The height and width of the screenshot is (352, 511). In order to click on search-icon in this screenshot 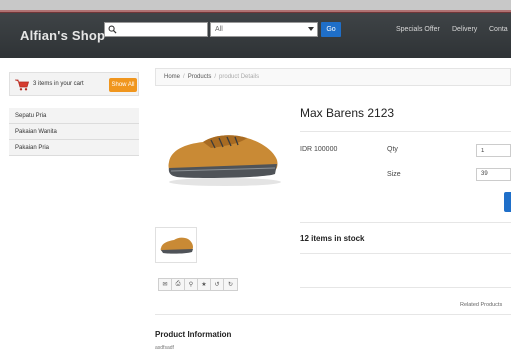, I will do `click(112, 29)`.